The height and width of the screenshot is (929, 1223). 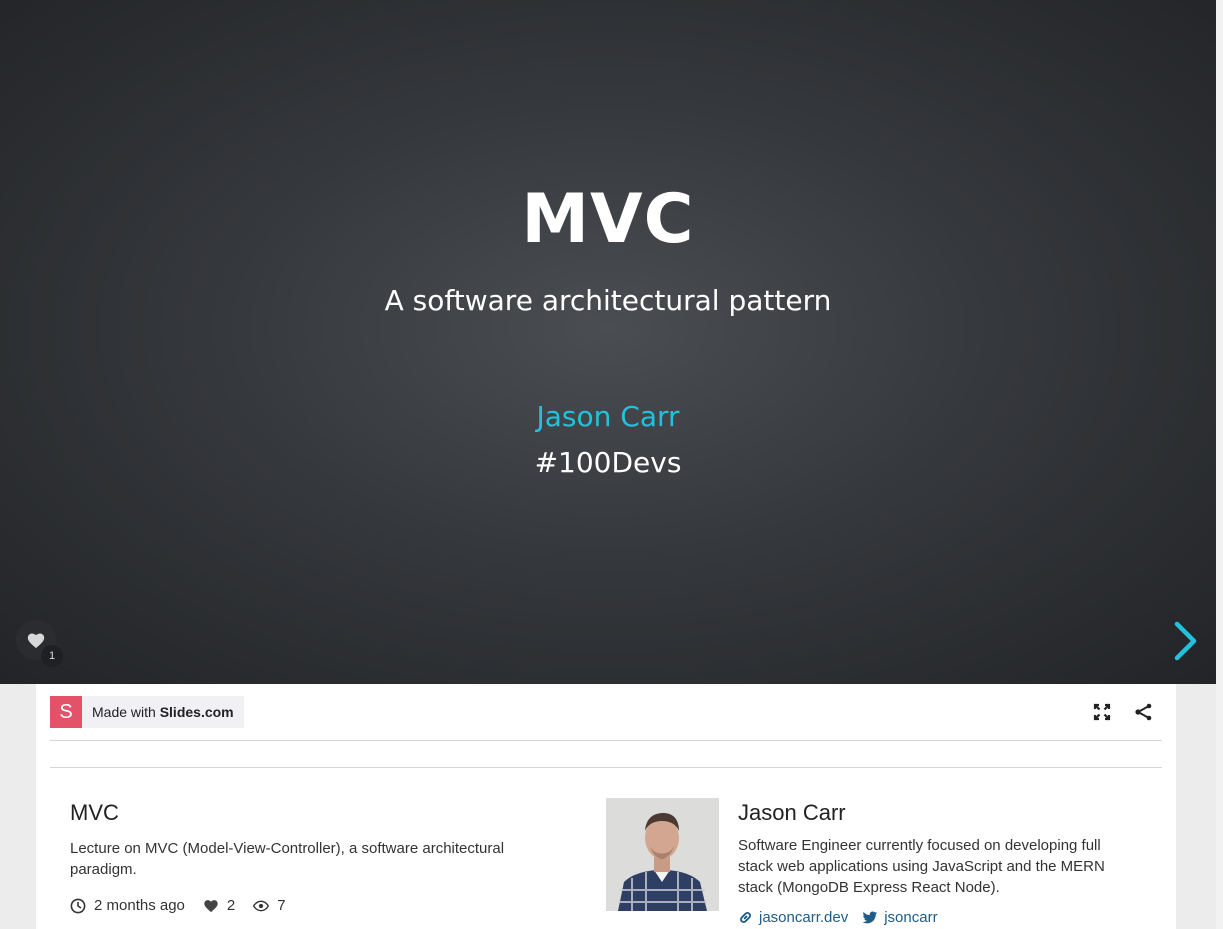 I want to click on slides-logo-icon: S, so click(x=66, y=712).